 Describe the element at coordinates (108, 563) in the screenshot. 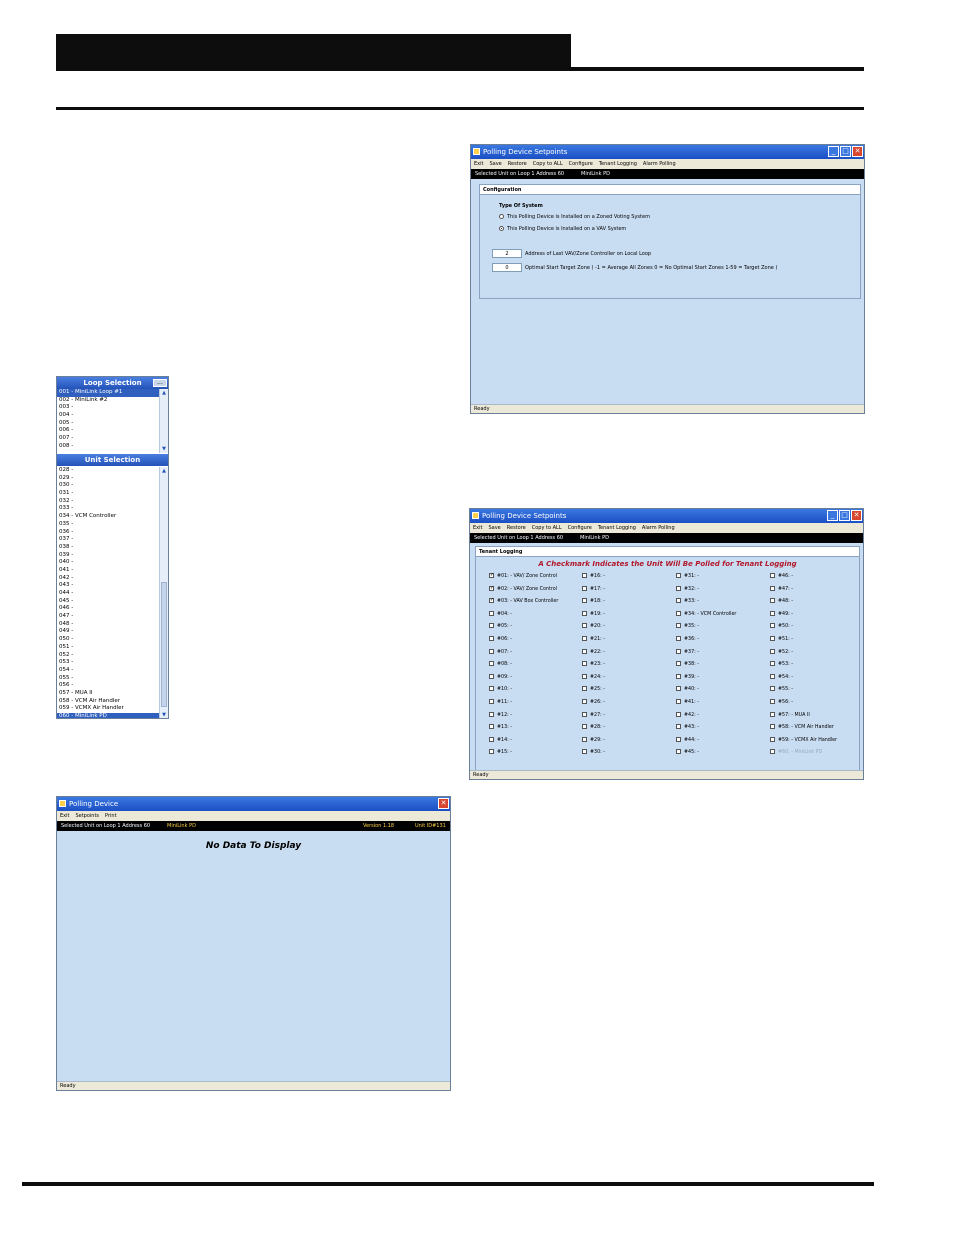

I see `list-item: 040 -` at that location.